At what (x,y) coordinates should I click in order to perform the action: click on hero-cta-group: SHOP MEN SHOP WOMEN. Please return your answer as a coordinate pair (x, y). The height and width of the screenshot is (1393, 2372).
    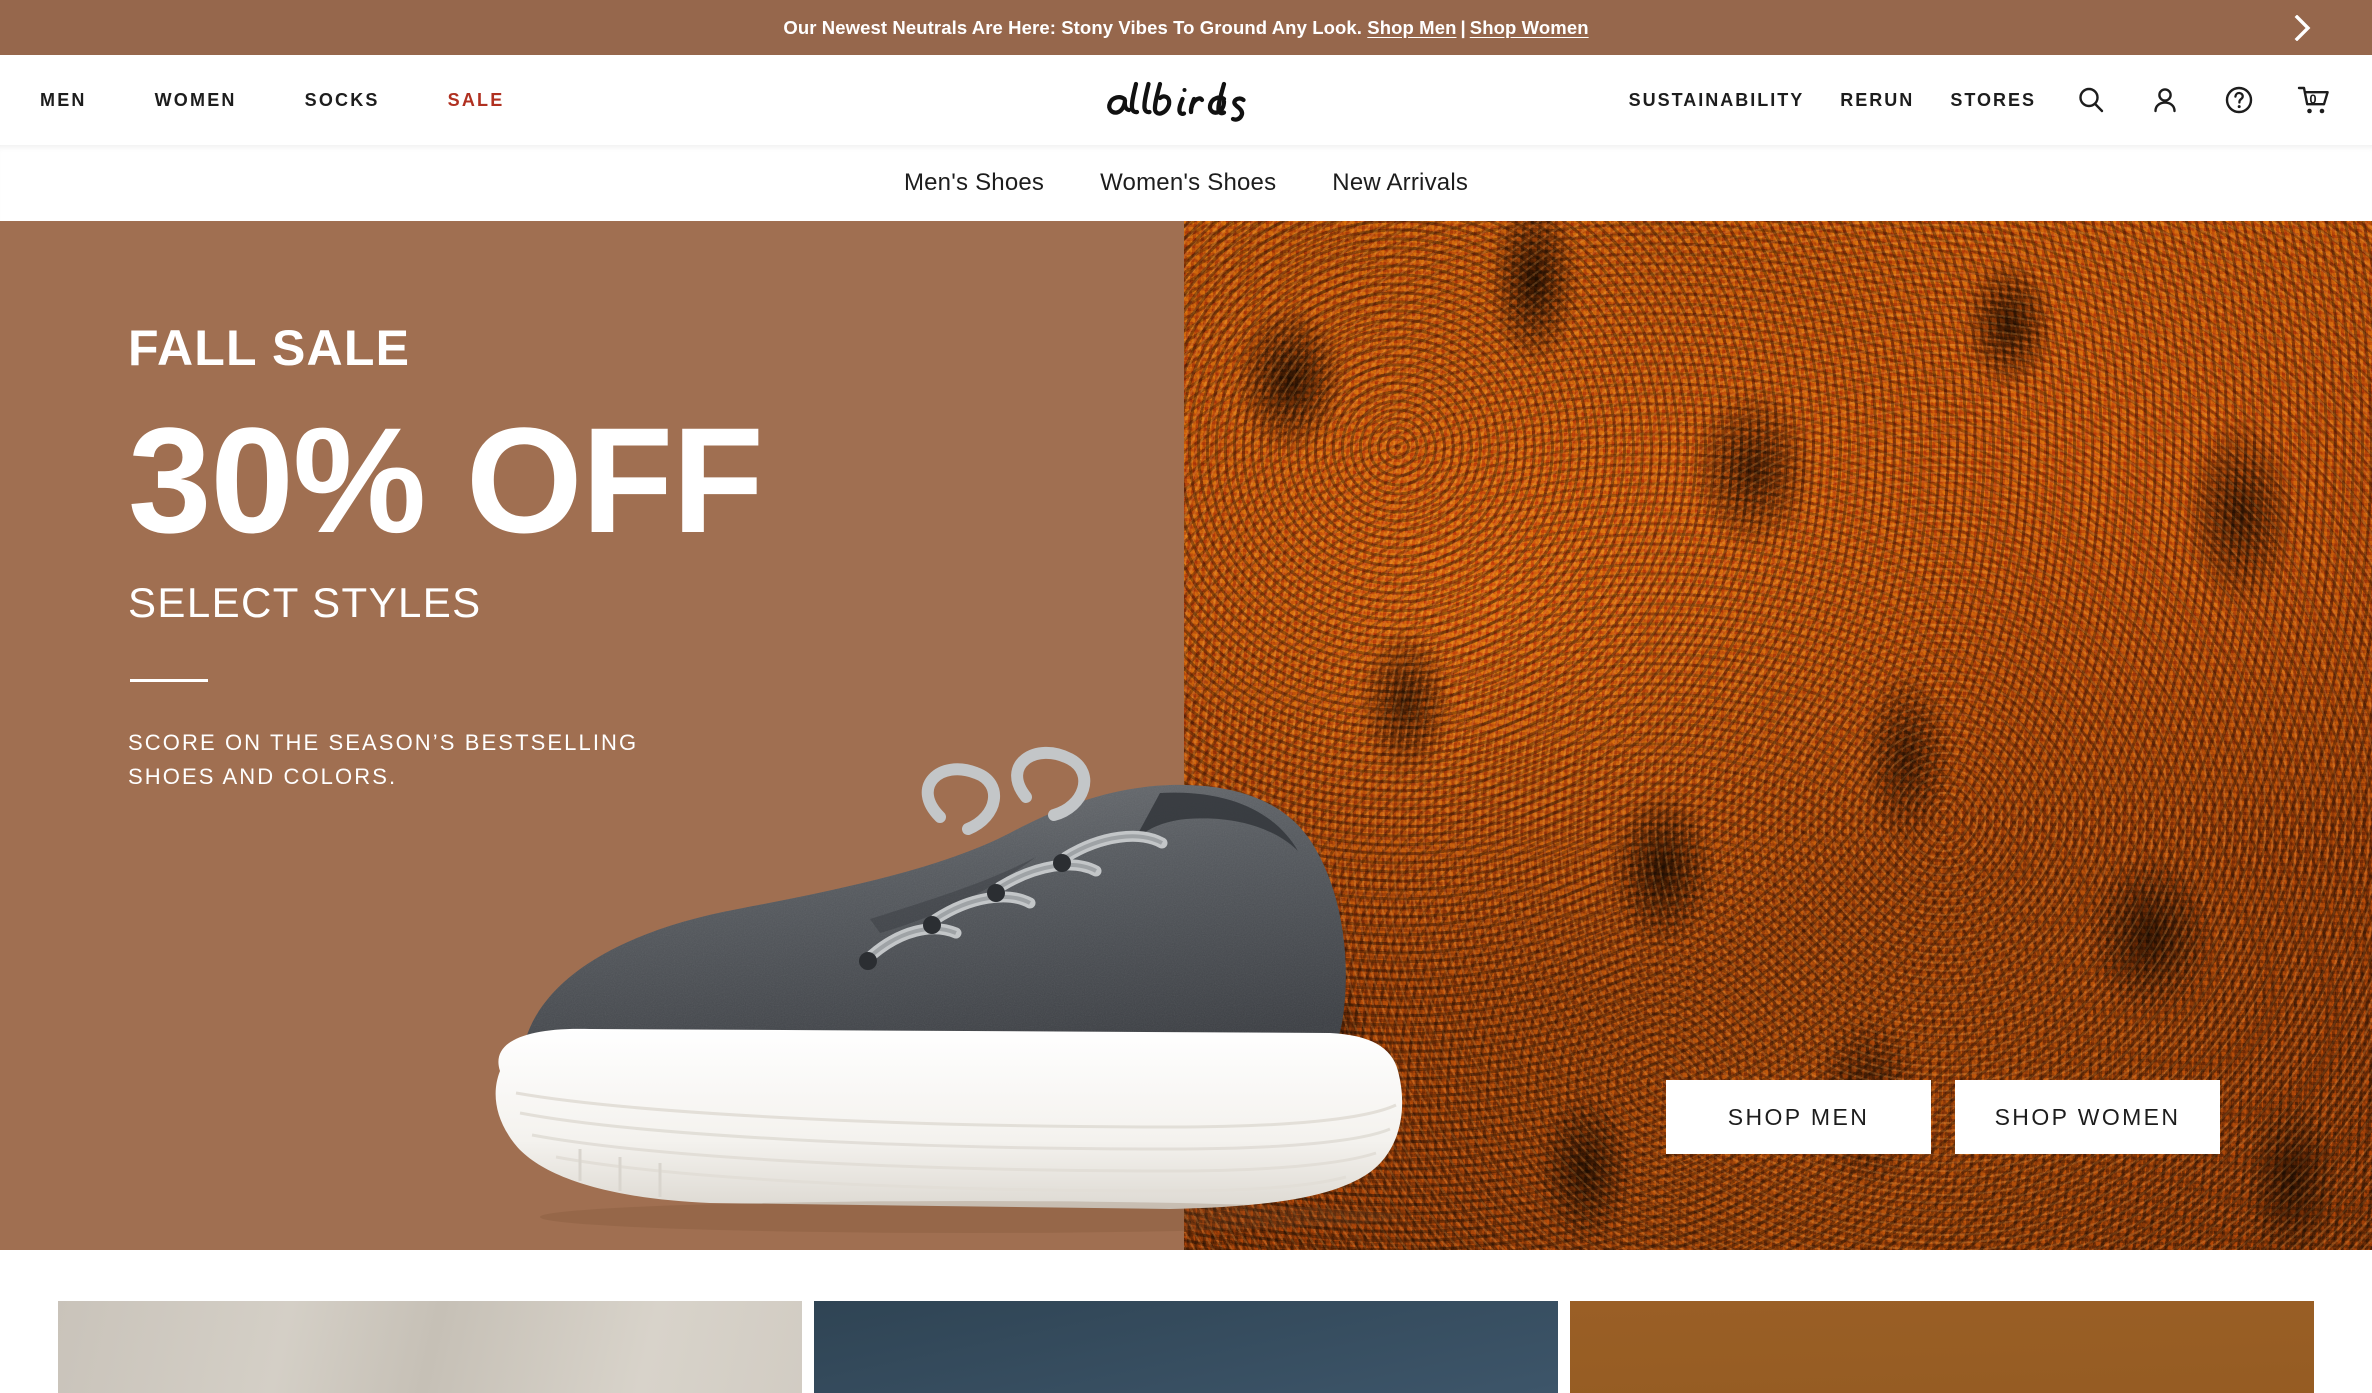
    Looking at the image, I should click on (1943, 1117).